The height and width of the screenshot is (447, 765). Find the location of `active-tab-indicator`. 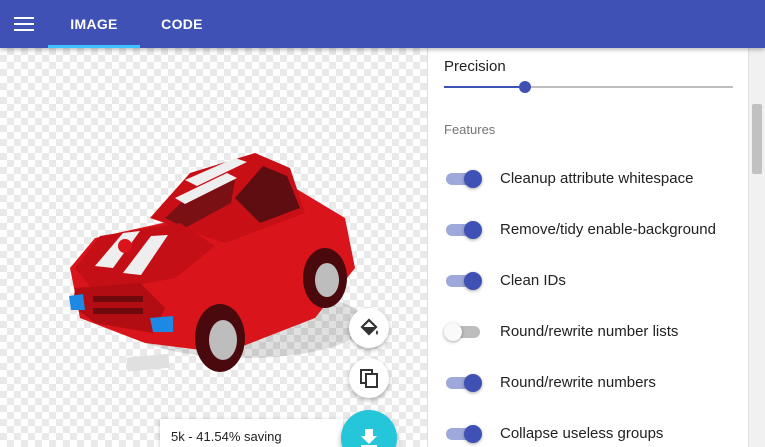

active-tab-indicator is located at coordinates (94, 46).